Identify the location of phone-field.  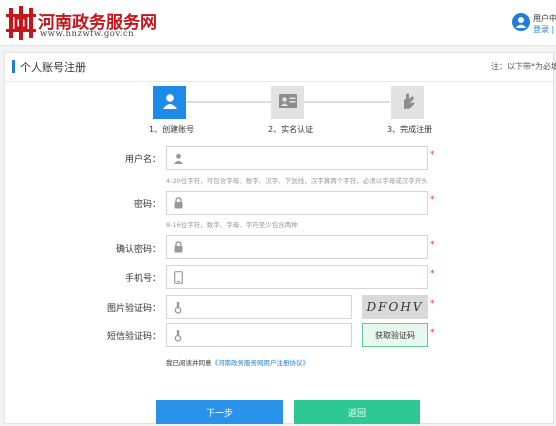
(297, 277).